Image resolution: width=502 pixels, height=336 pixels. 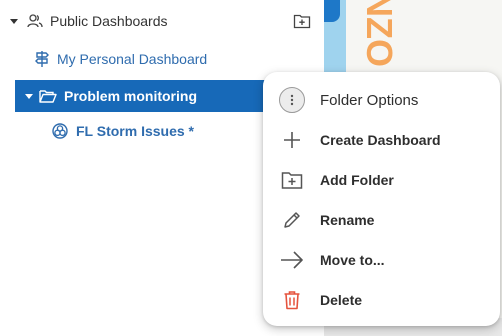 What do you see at coordinates (48, 96) in the screenshot?
I see `folder-open-icon` at bounding box center [48, 96].